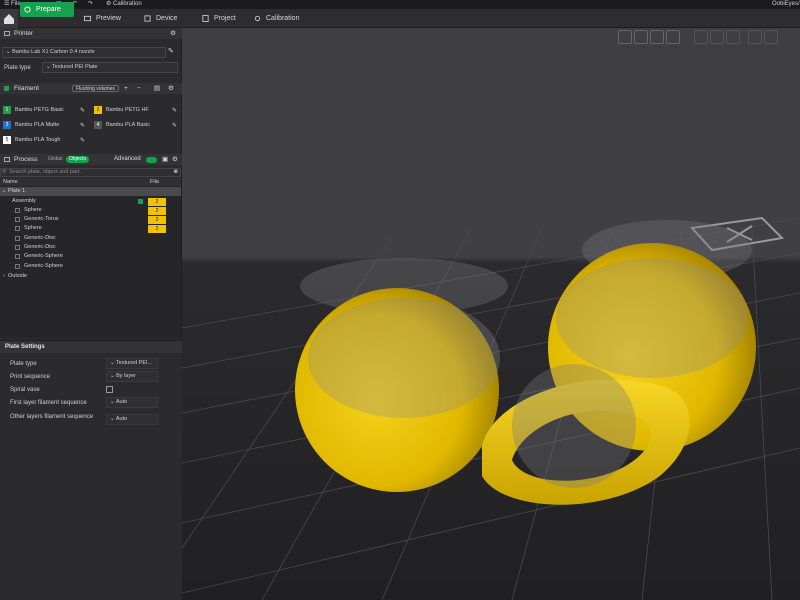 The height and width of the screenshot is (600, 800). I want to click on col-name: Name, so click(10, 182).